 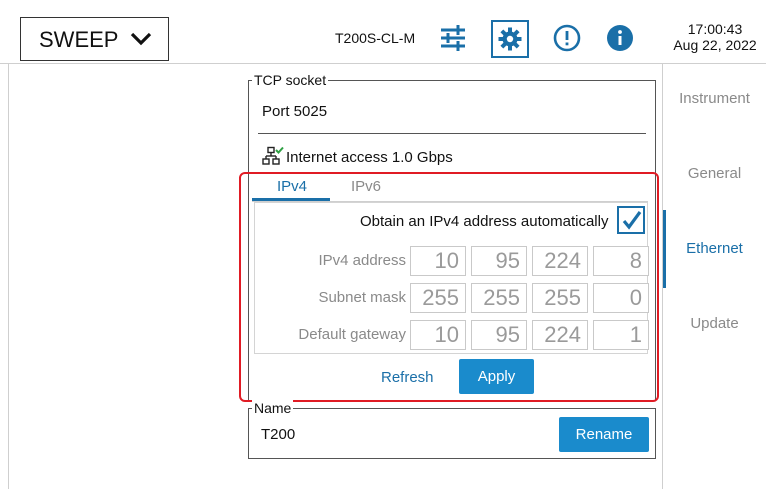 I want to click on top-bar: SWEEP T200S-CL-M 17:00:43 Aug 22, 2022, so click(x=383, y=32).